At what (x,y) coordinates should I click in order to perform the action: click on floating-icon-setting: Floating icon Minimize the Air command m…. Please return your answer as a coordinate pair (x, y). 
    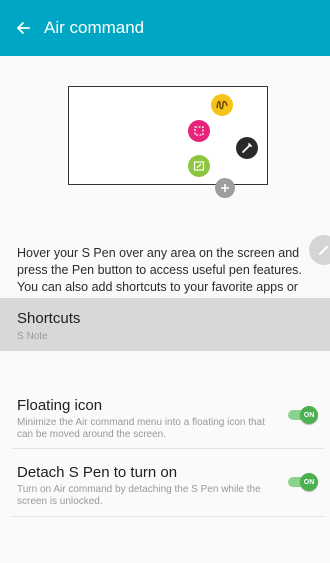
    Looking at the image, I should click on (165, 418).